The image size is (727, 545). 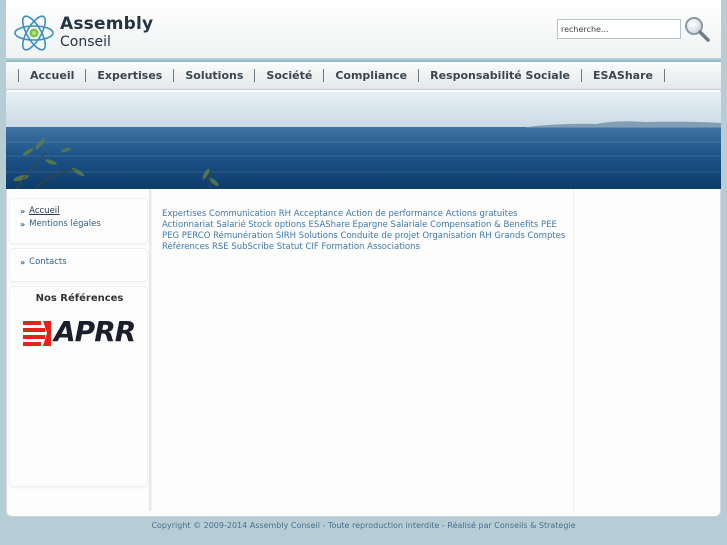 What do you see at coordinates (252, 247) in the screenshot?
I see `tag-link: SubScribe` at bounding box center [252, 247].